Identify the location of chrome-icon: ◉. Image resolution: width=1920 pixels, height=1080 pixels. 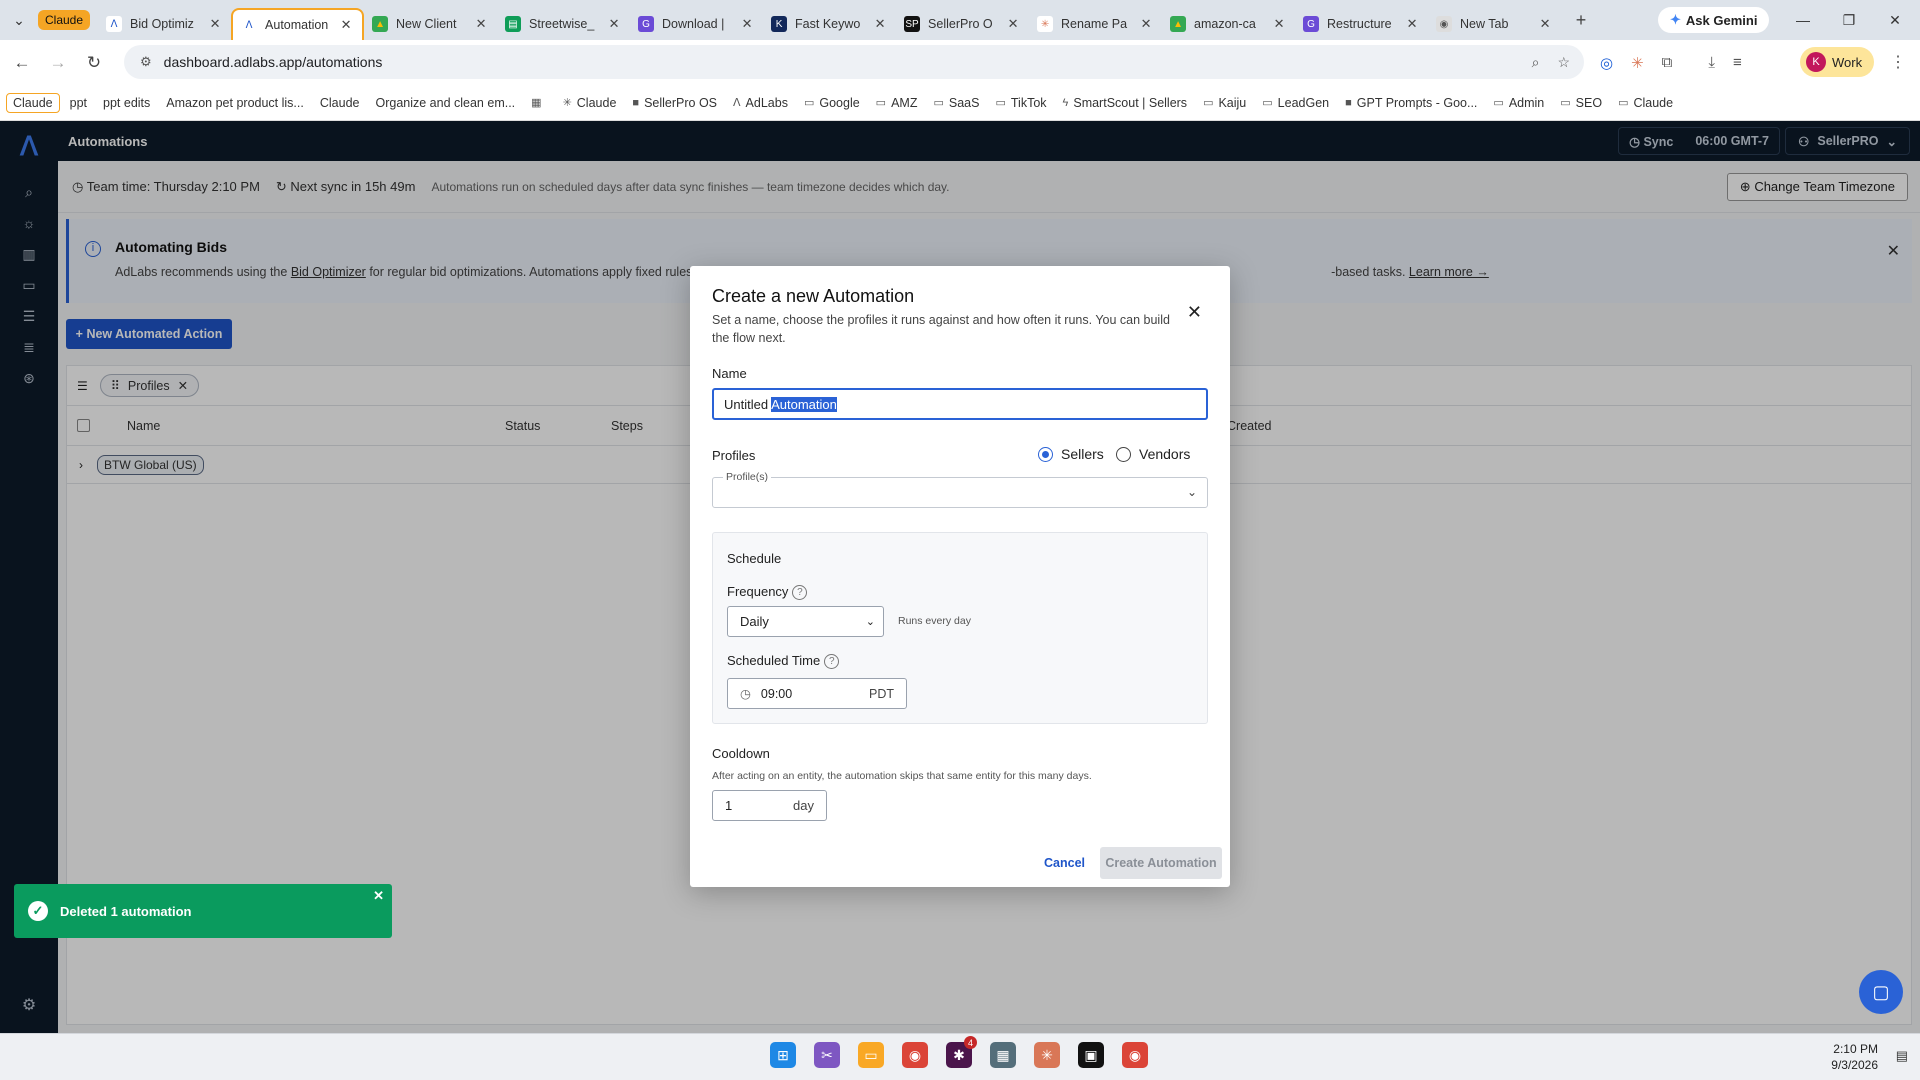
(915, 1055).